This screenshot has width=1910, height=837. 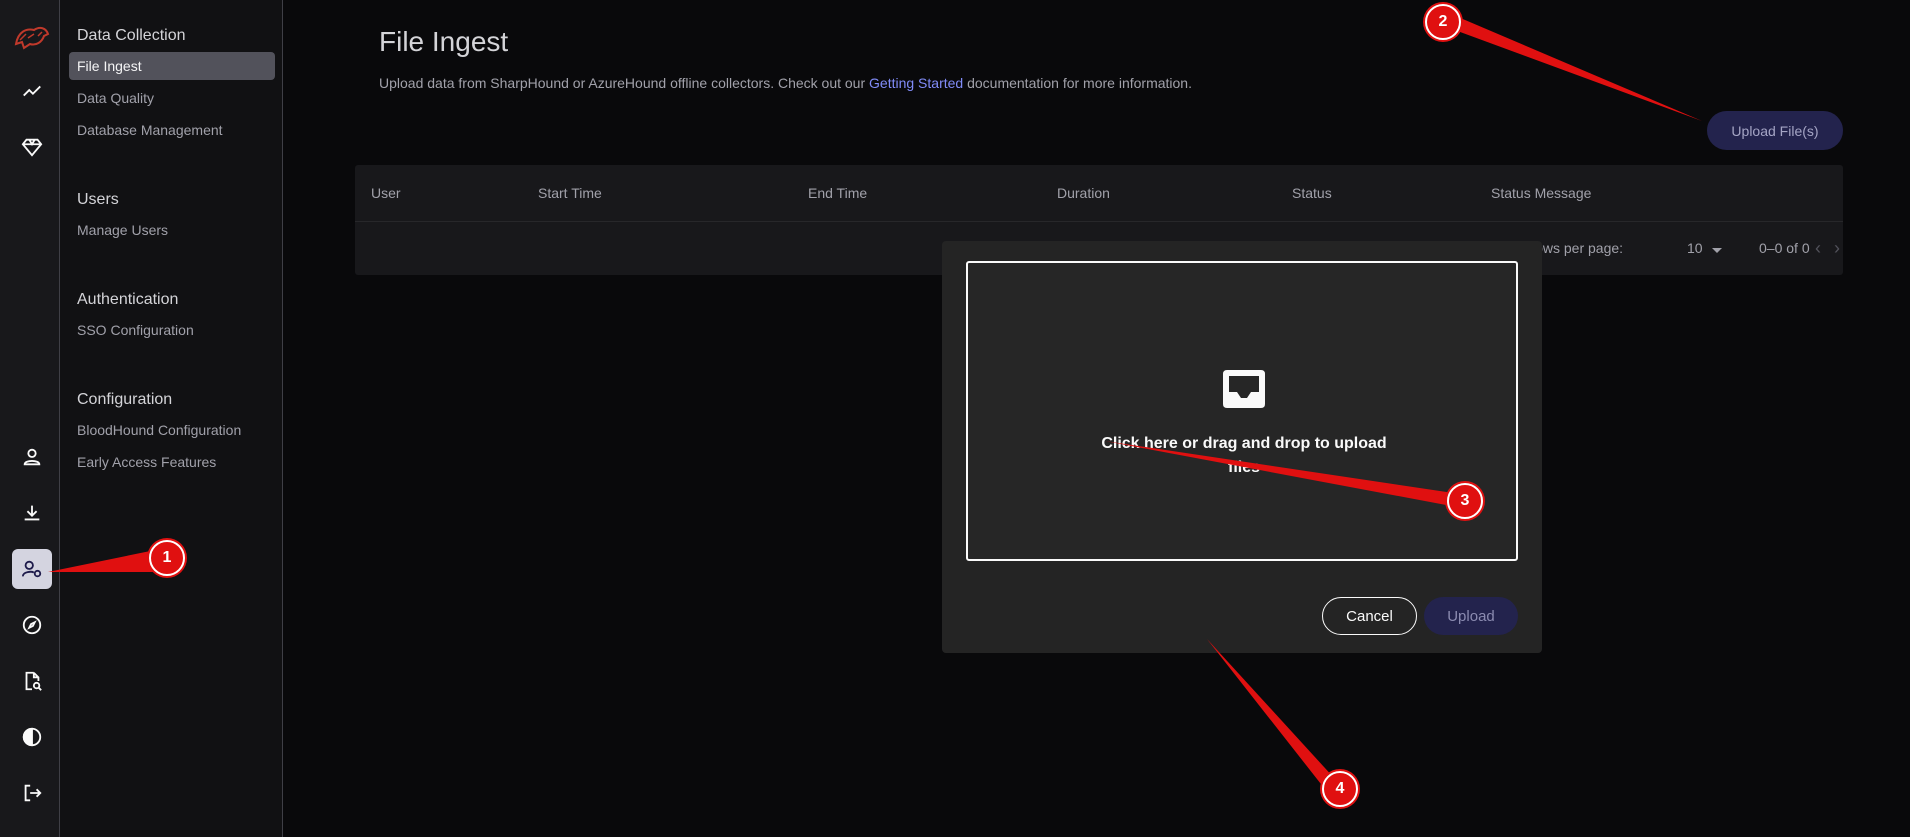 What do you see at coordinates (32, 681) in the screenshot?
I see `document-search-icon` at bounding box center [32, 681].